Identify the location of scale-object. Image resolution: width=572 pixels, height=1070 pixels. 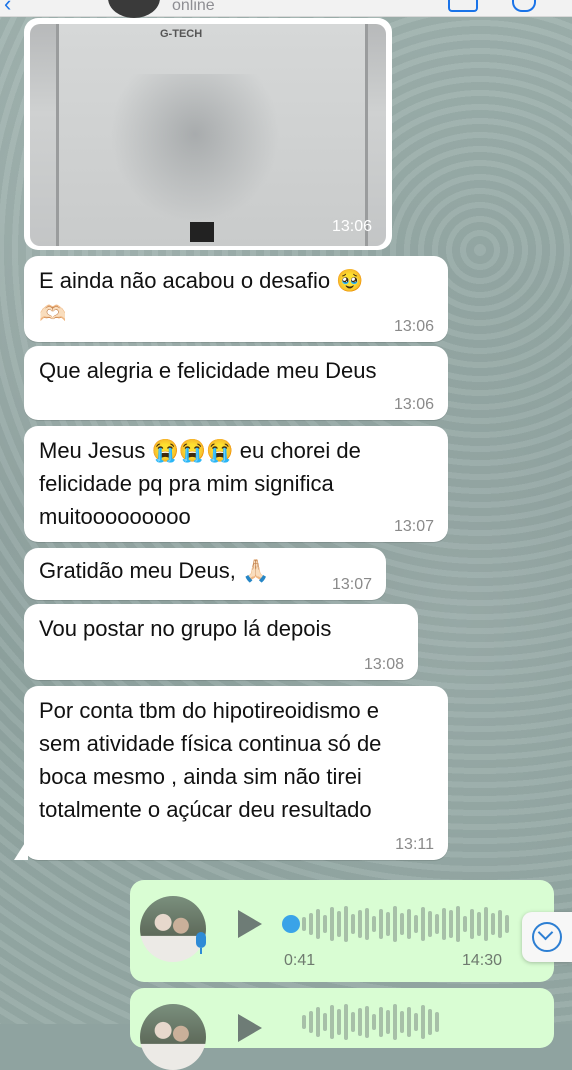
(202, 232).